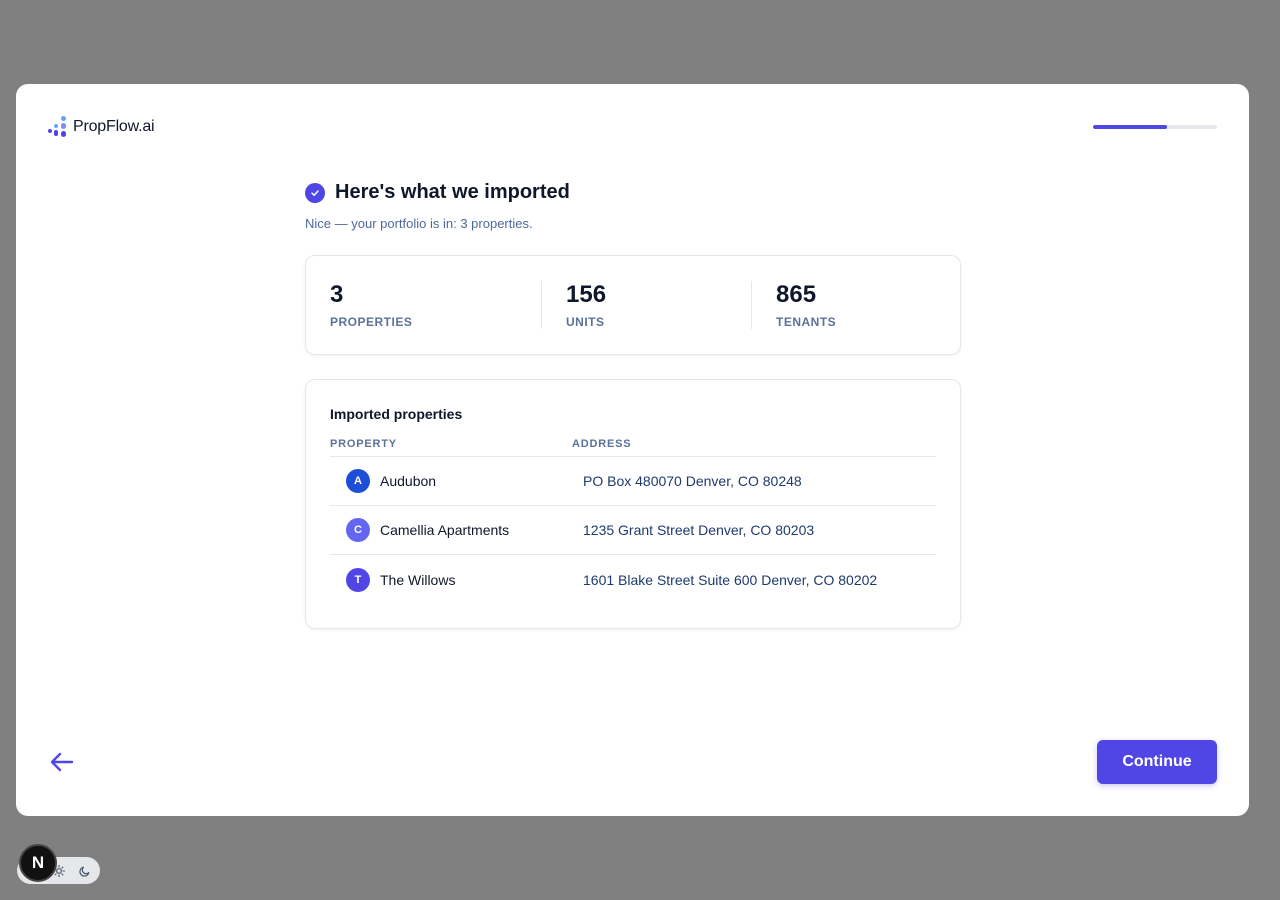 The height and width of the screenshot is (900, 1280). I want to click on column-header-address: ADDRESS, so click(602, 444).